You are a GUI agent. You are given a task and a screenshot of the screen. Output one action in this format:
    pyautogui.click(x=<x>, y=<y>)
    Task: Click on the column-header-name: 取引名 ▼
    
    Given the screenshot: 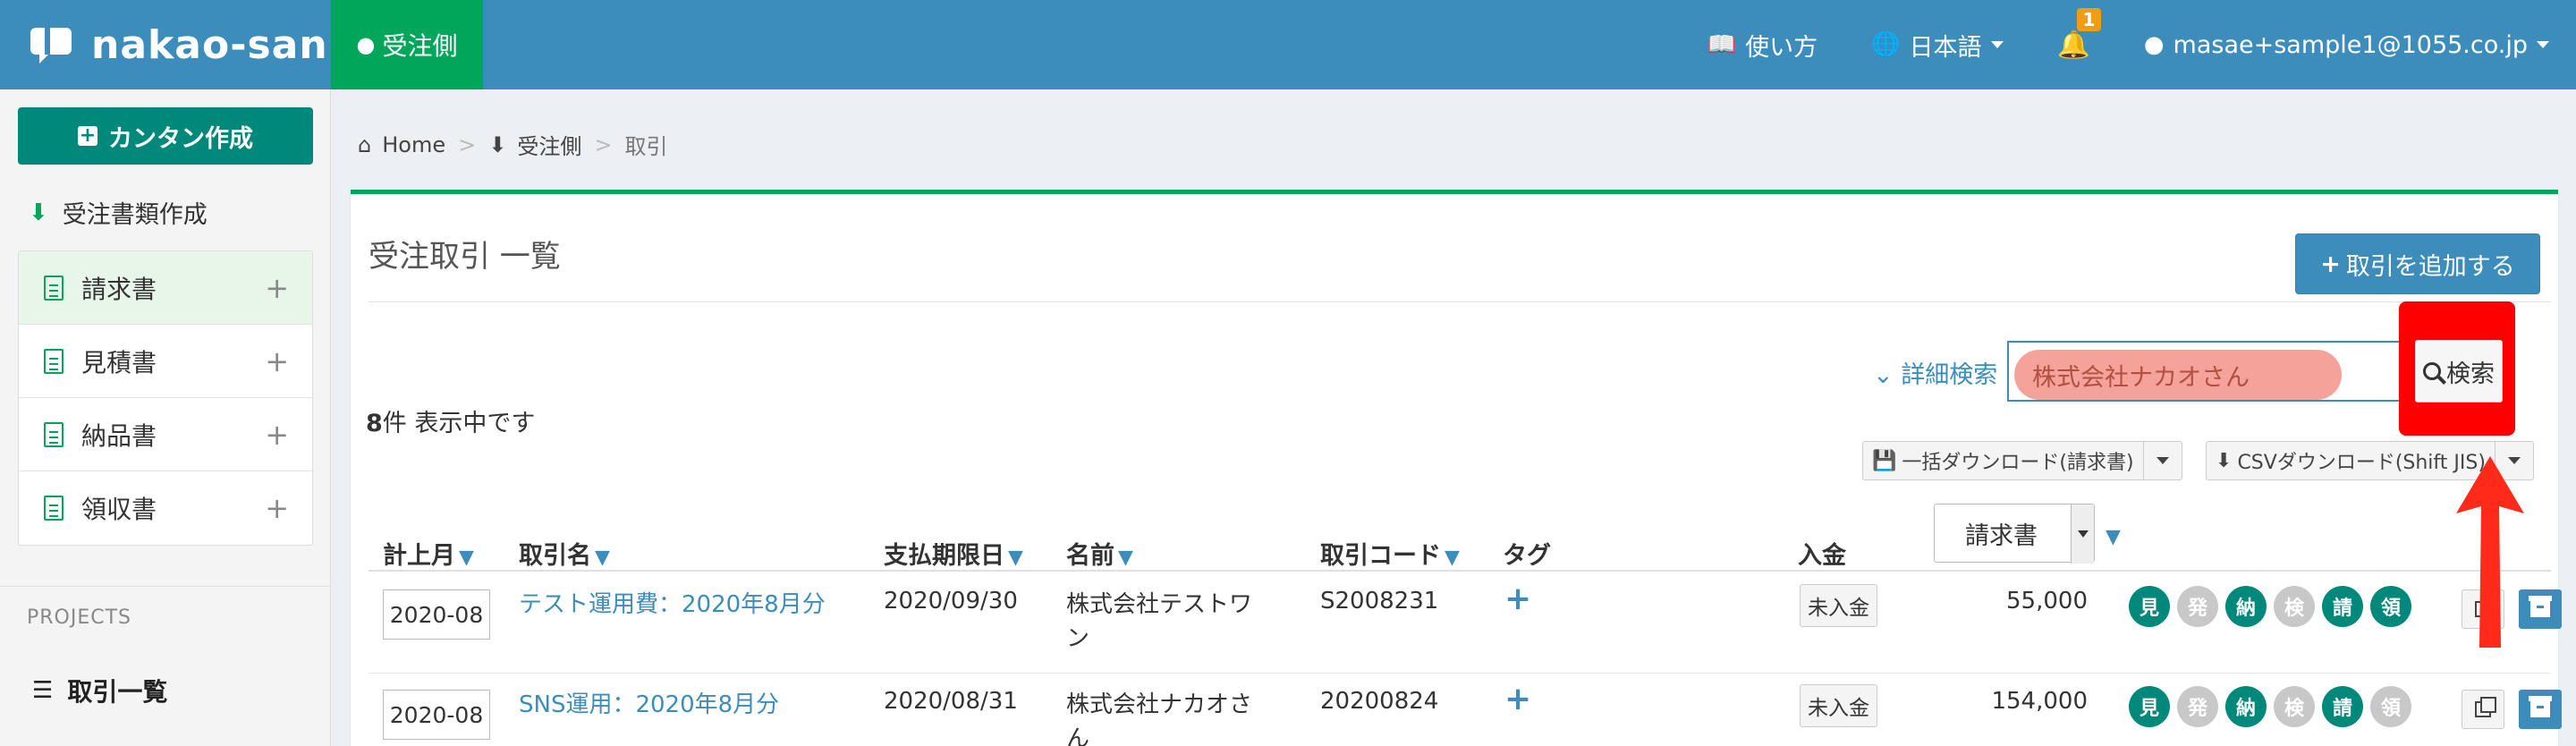 What is the action you would take?
    pyautogui.click(x=564, y=554)
    